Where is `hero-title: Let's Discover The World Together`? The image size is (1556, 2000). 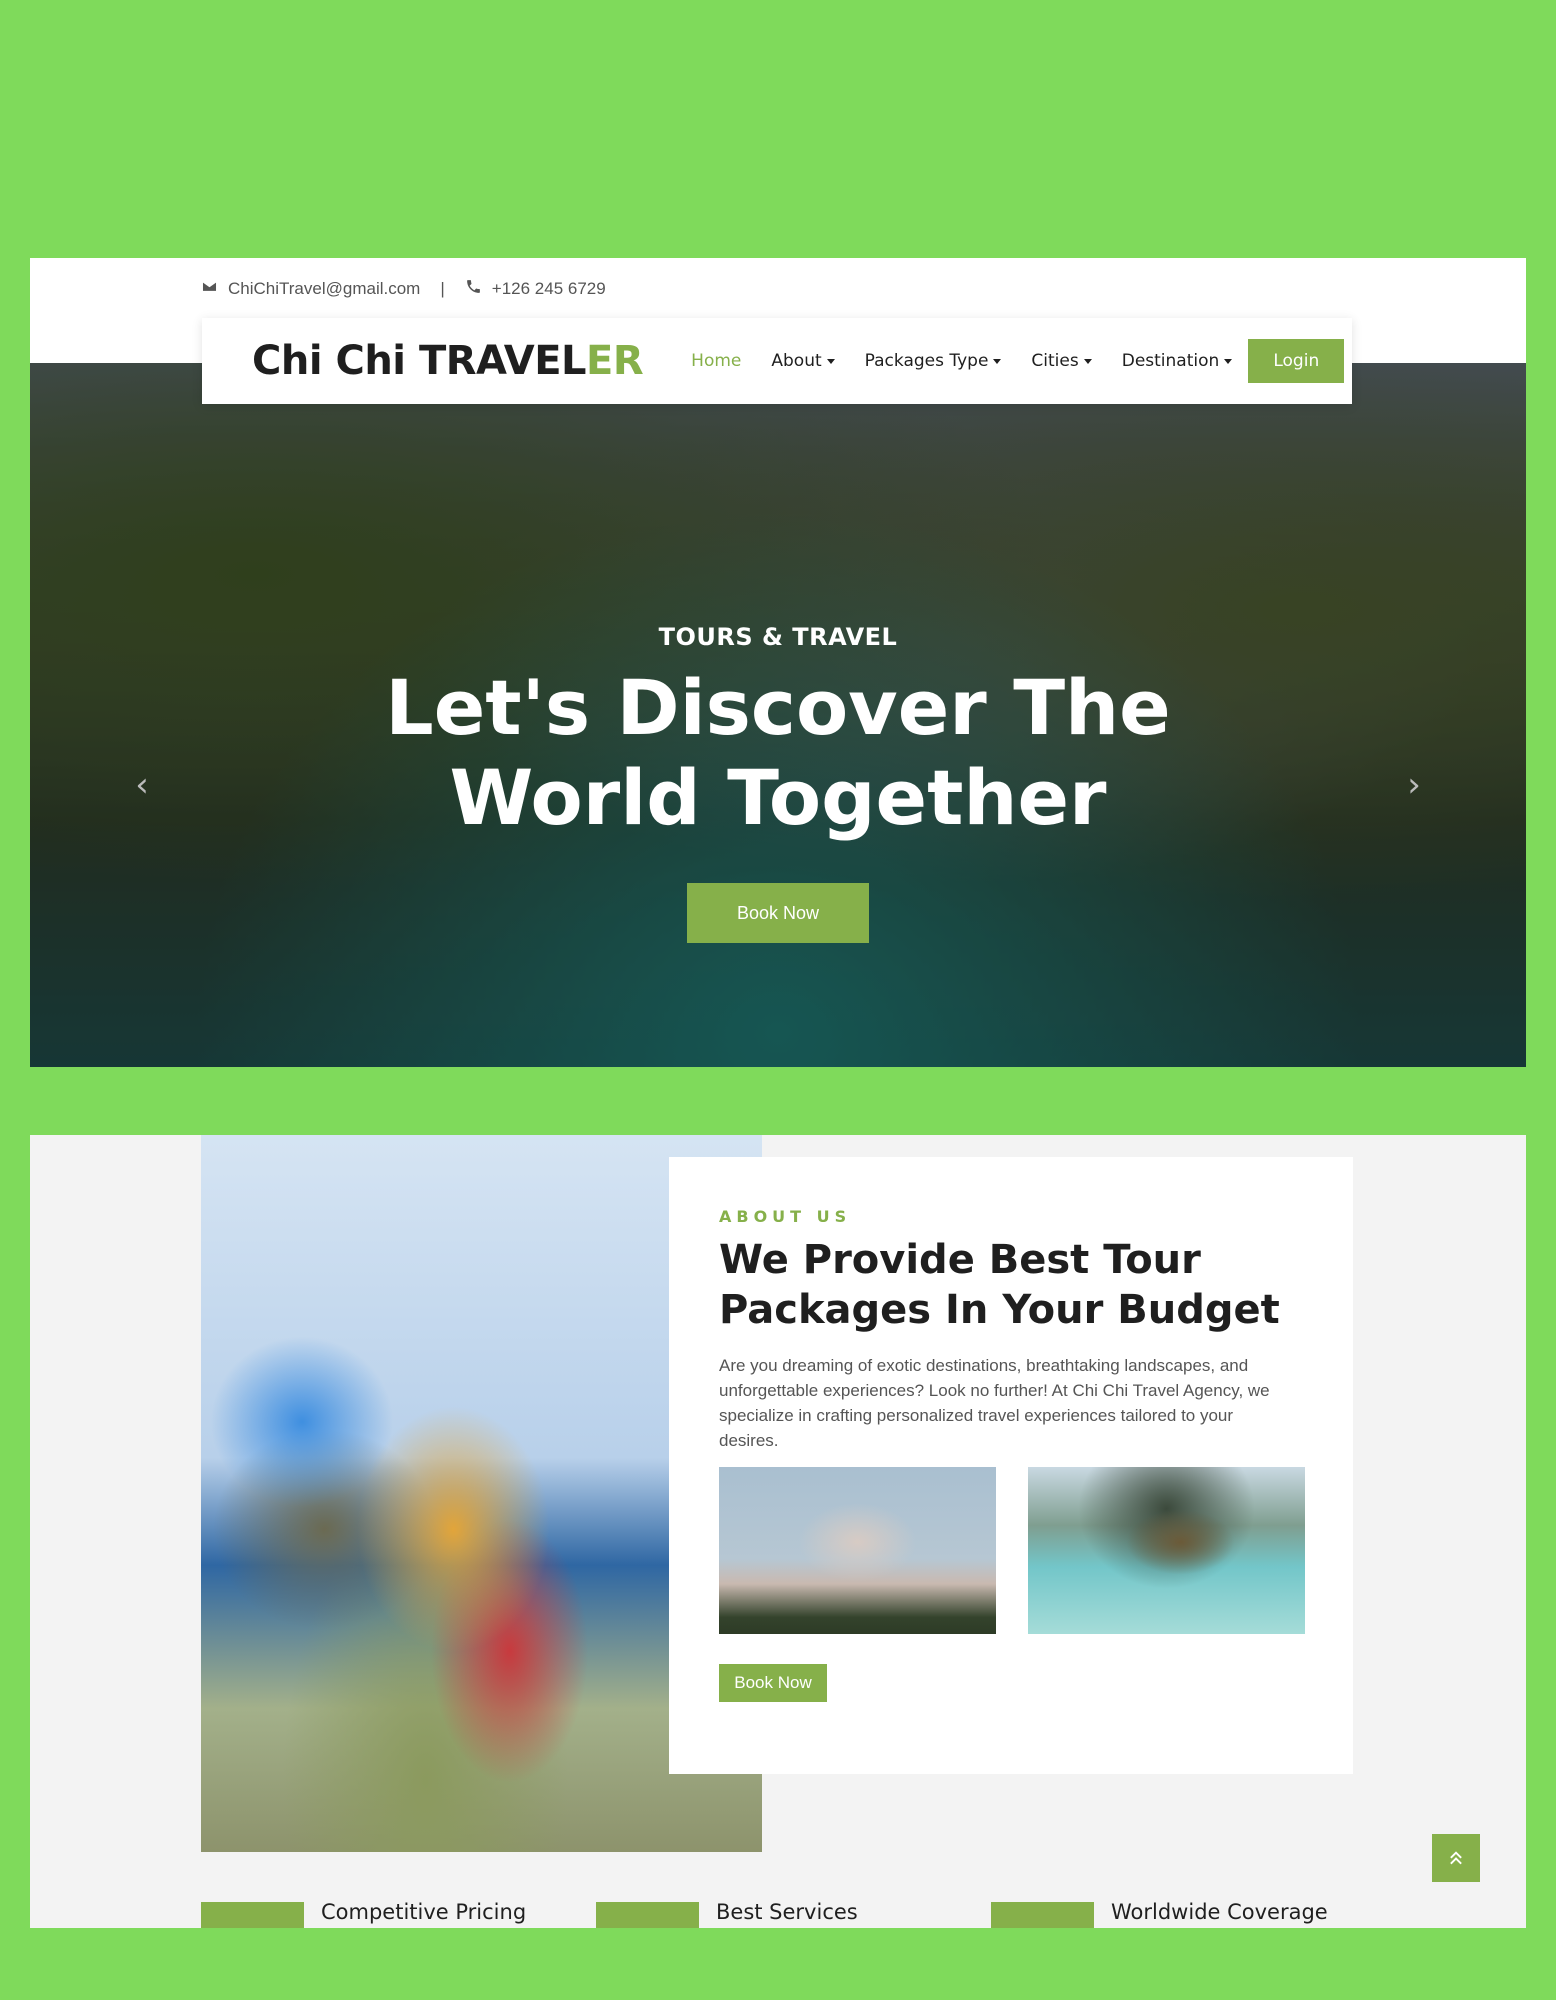
hero-title: Let's Discover The World Together is located at coordinates (778, 752).